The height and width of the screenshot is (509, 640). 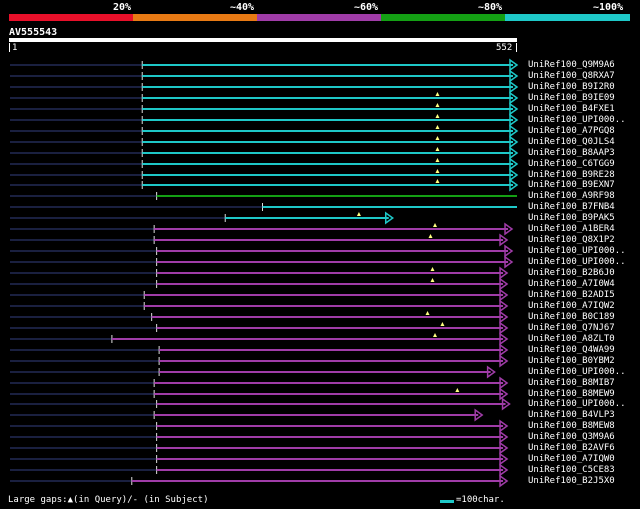 What do you see at coordinates (571, 459) in the screenshot?
I see `hit-label: UniRef100_A7IQW0` at bounding box center [571, 459].